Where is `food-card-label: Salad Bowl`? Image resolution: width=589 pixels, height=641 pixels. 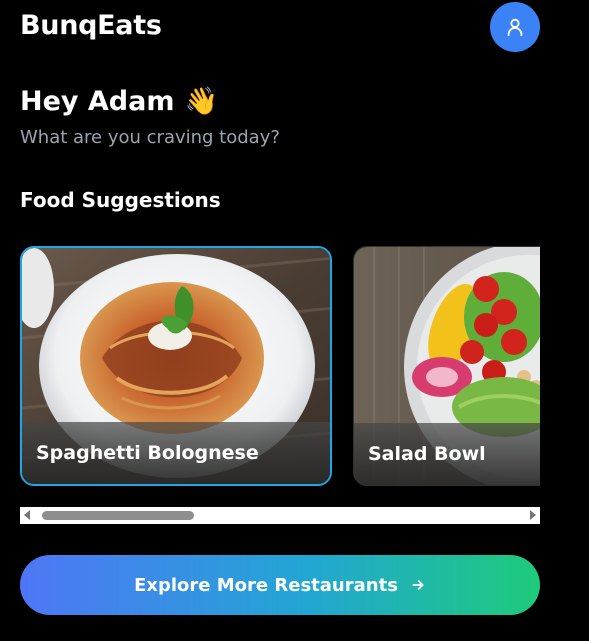
food-card-label: Salad Bowl is located at coordinates (427, 454).